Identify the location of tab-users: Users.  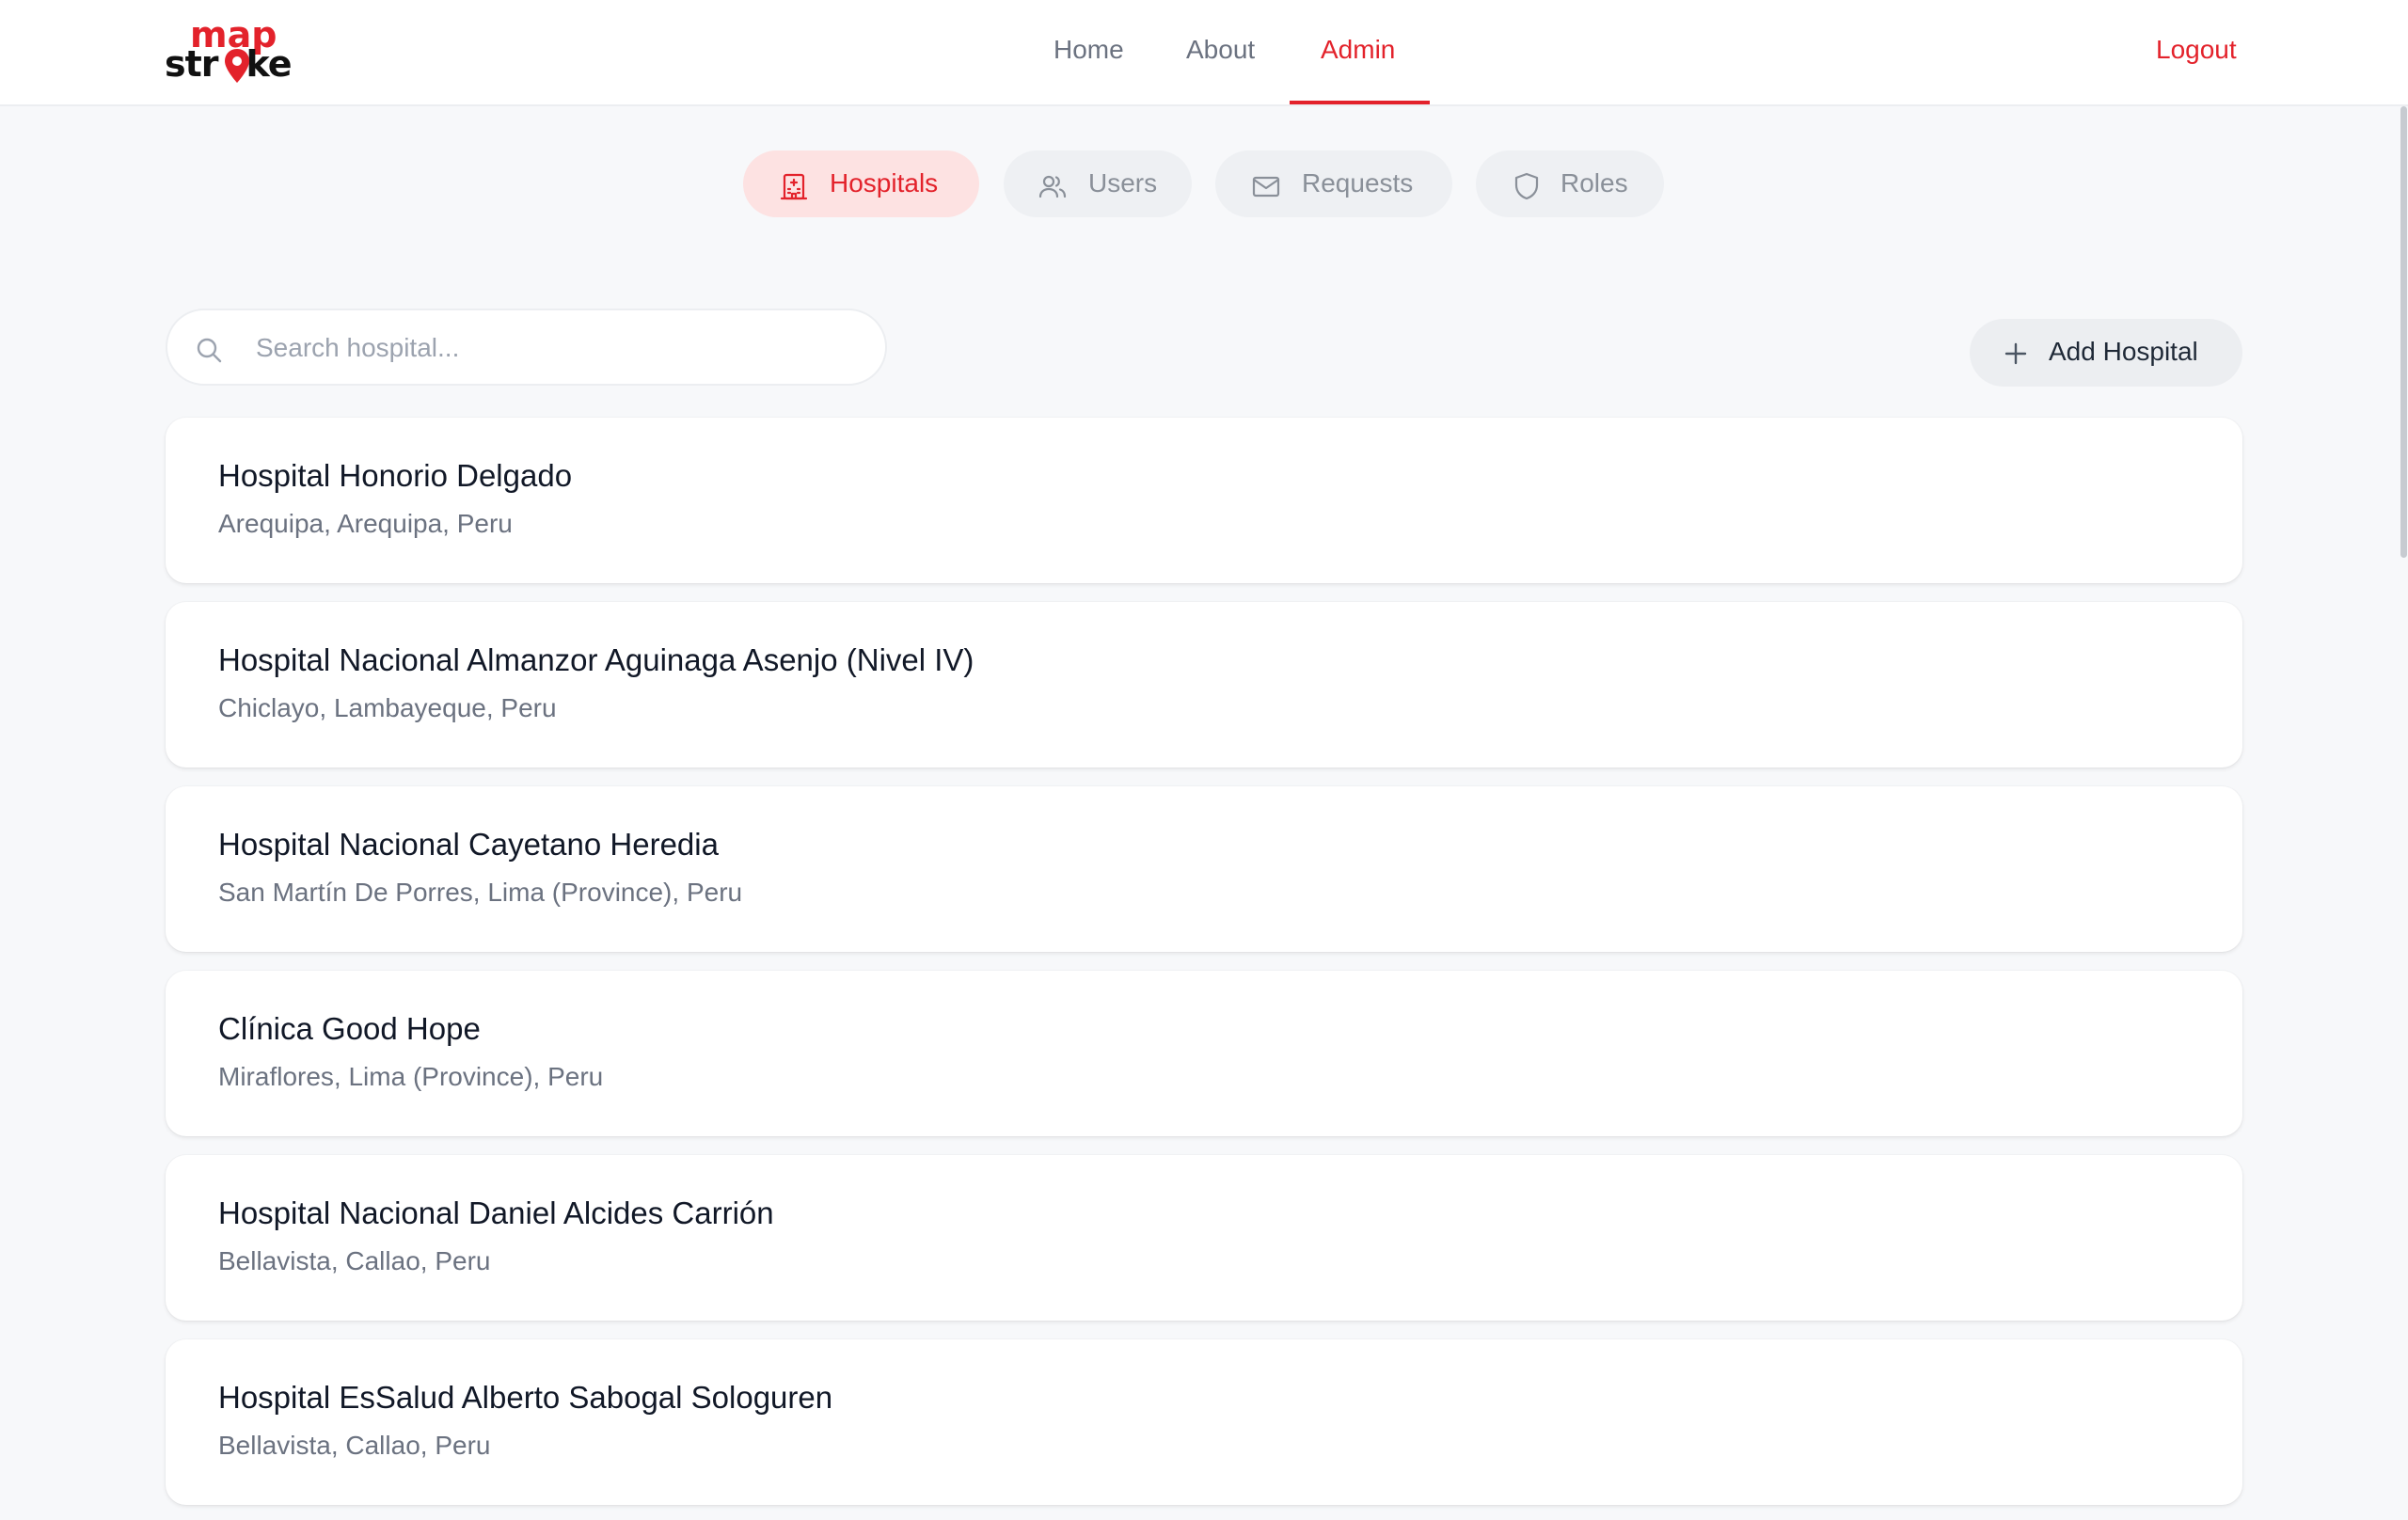
(1098, 183).